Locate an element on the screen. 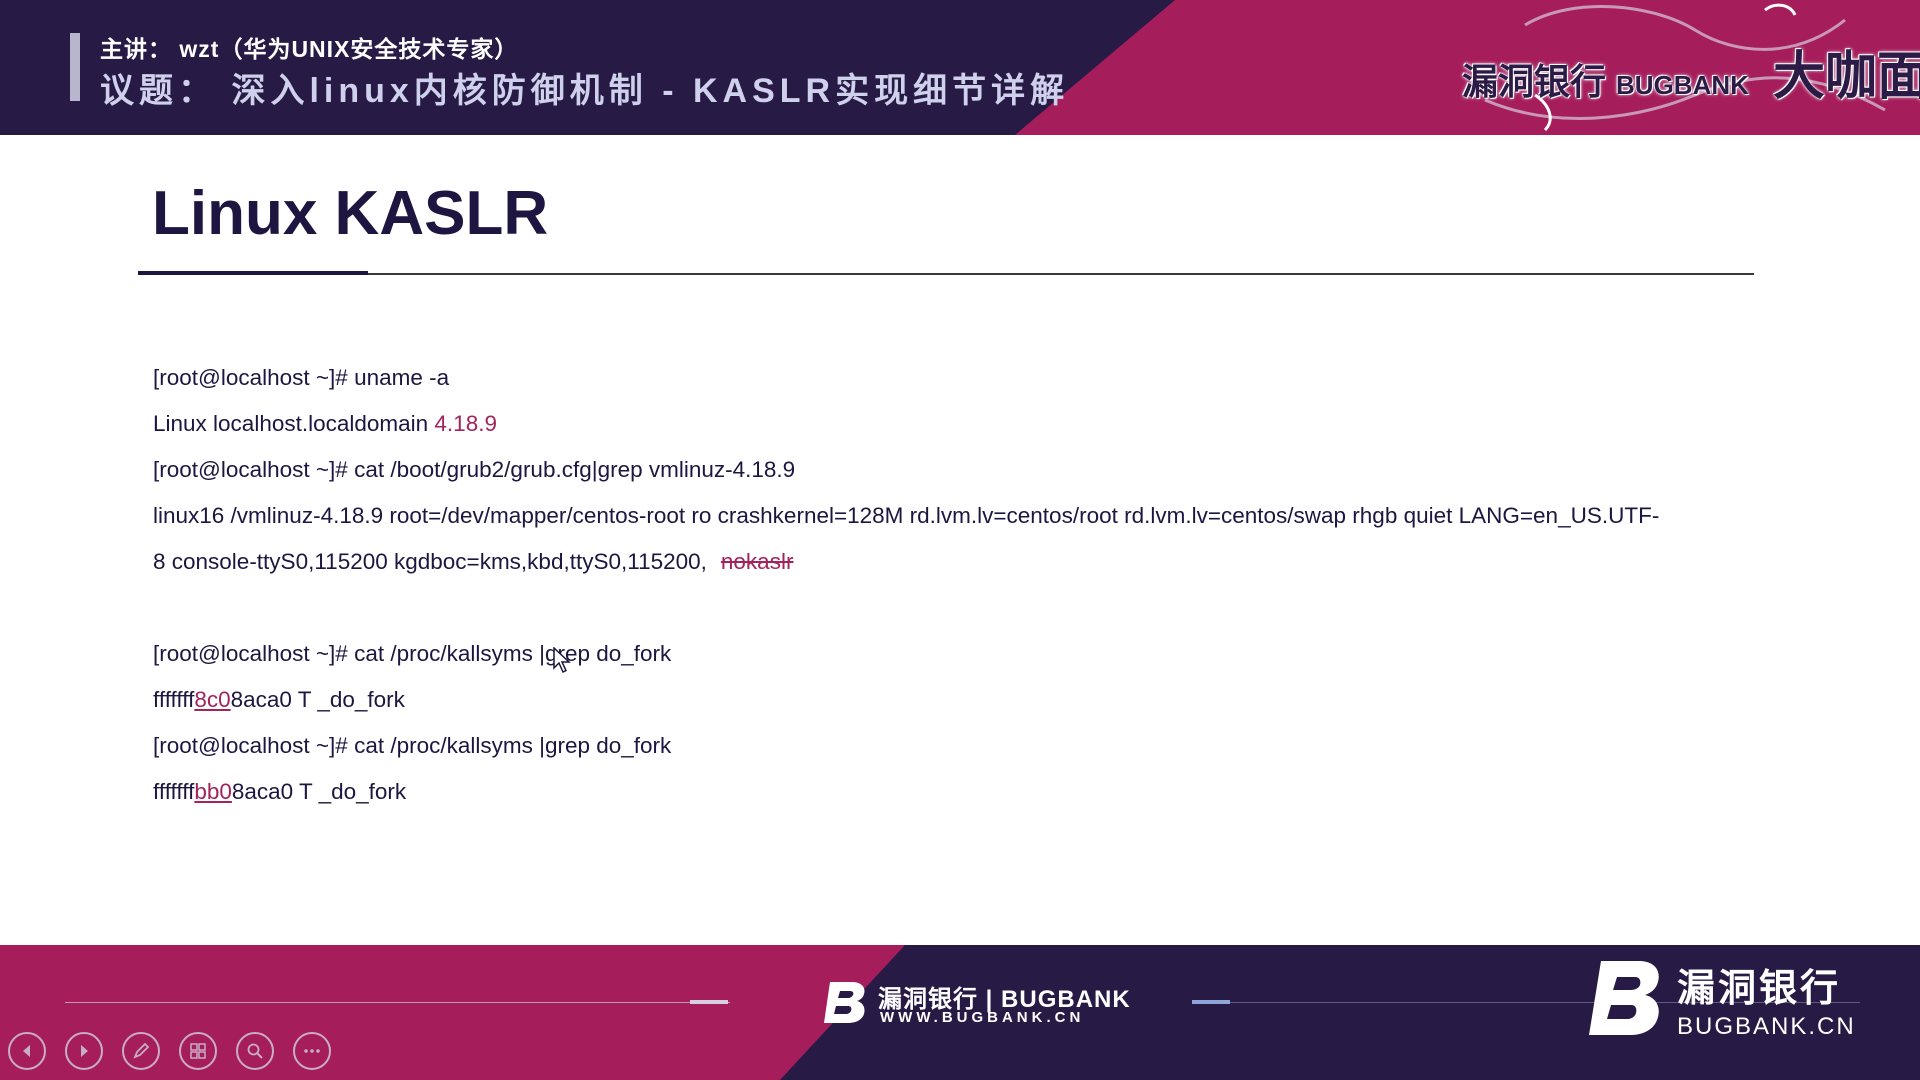 Image resolution: width=1920 pixels, height=1080 pixels. bugbank-url: WWW.BUGBANK.CN is located at coordinates (982, 1017).